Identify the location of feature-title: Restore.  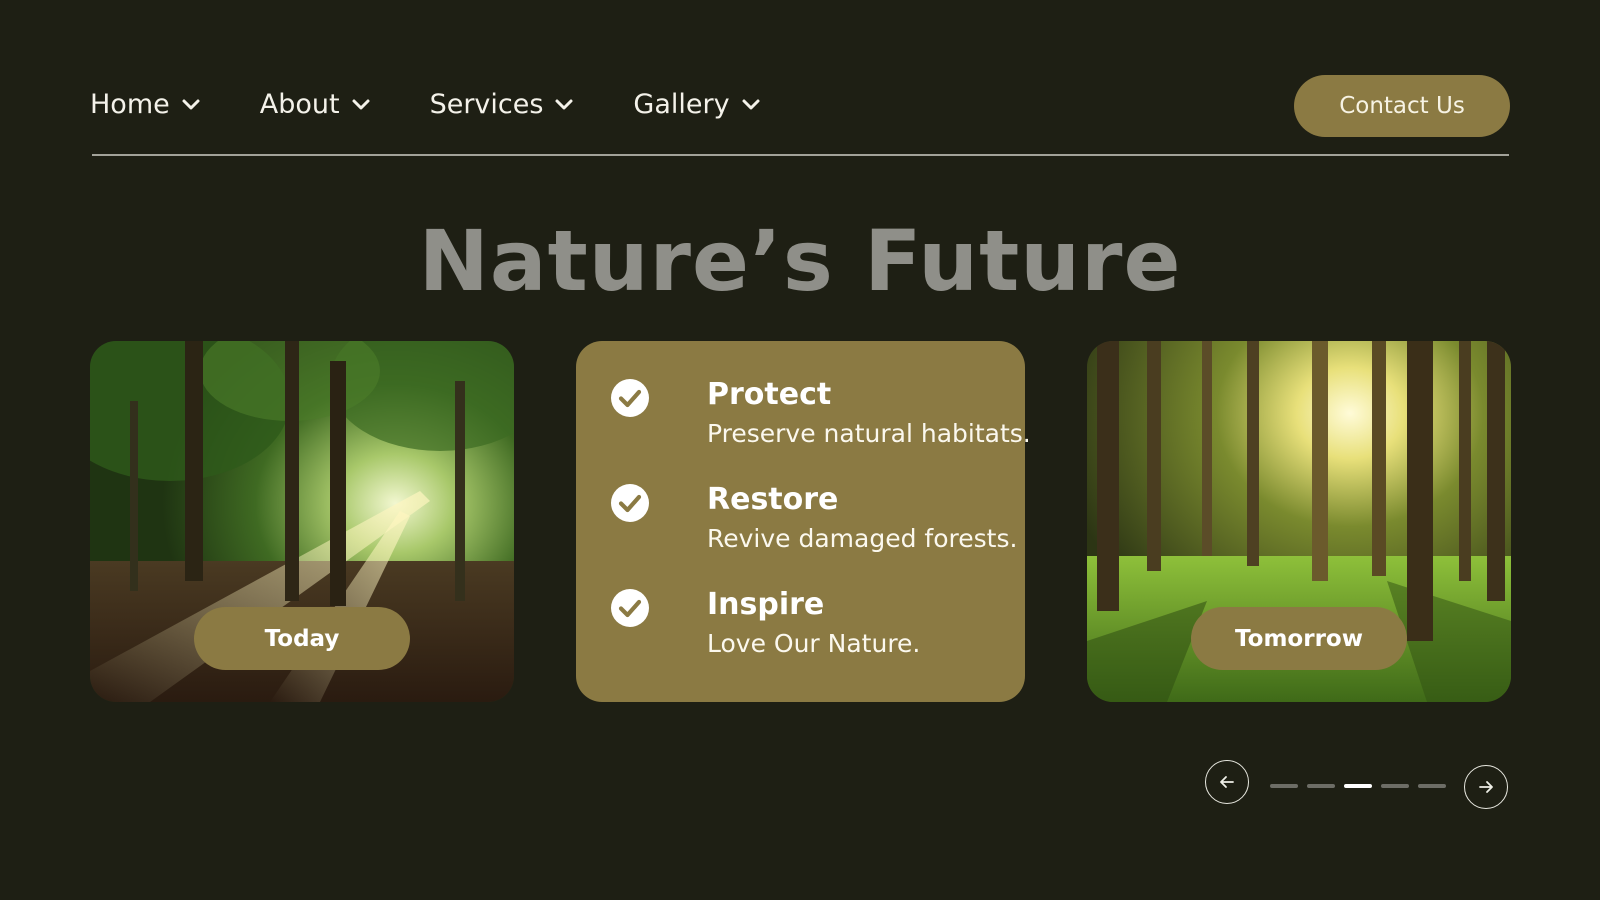
(773, 499).